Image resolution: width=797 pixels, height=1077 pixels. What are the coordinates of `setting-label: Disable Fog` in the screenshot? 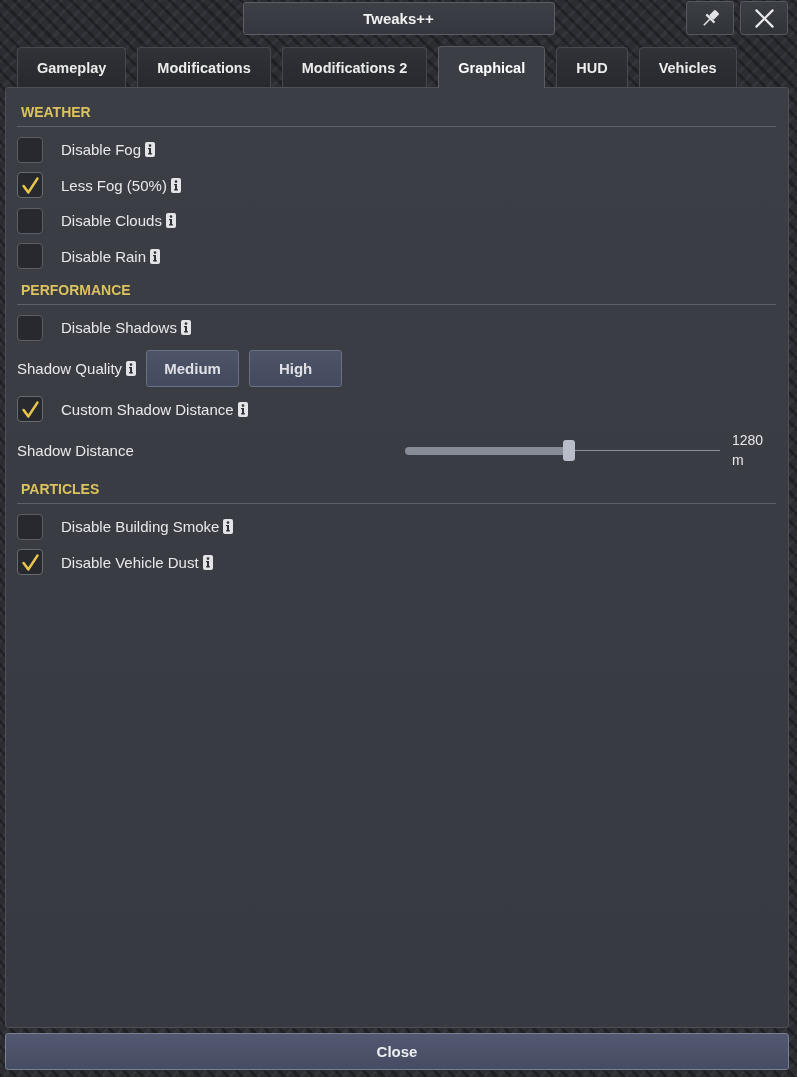 It's located at (101, 150).